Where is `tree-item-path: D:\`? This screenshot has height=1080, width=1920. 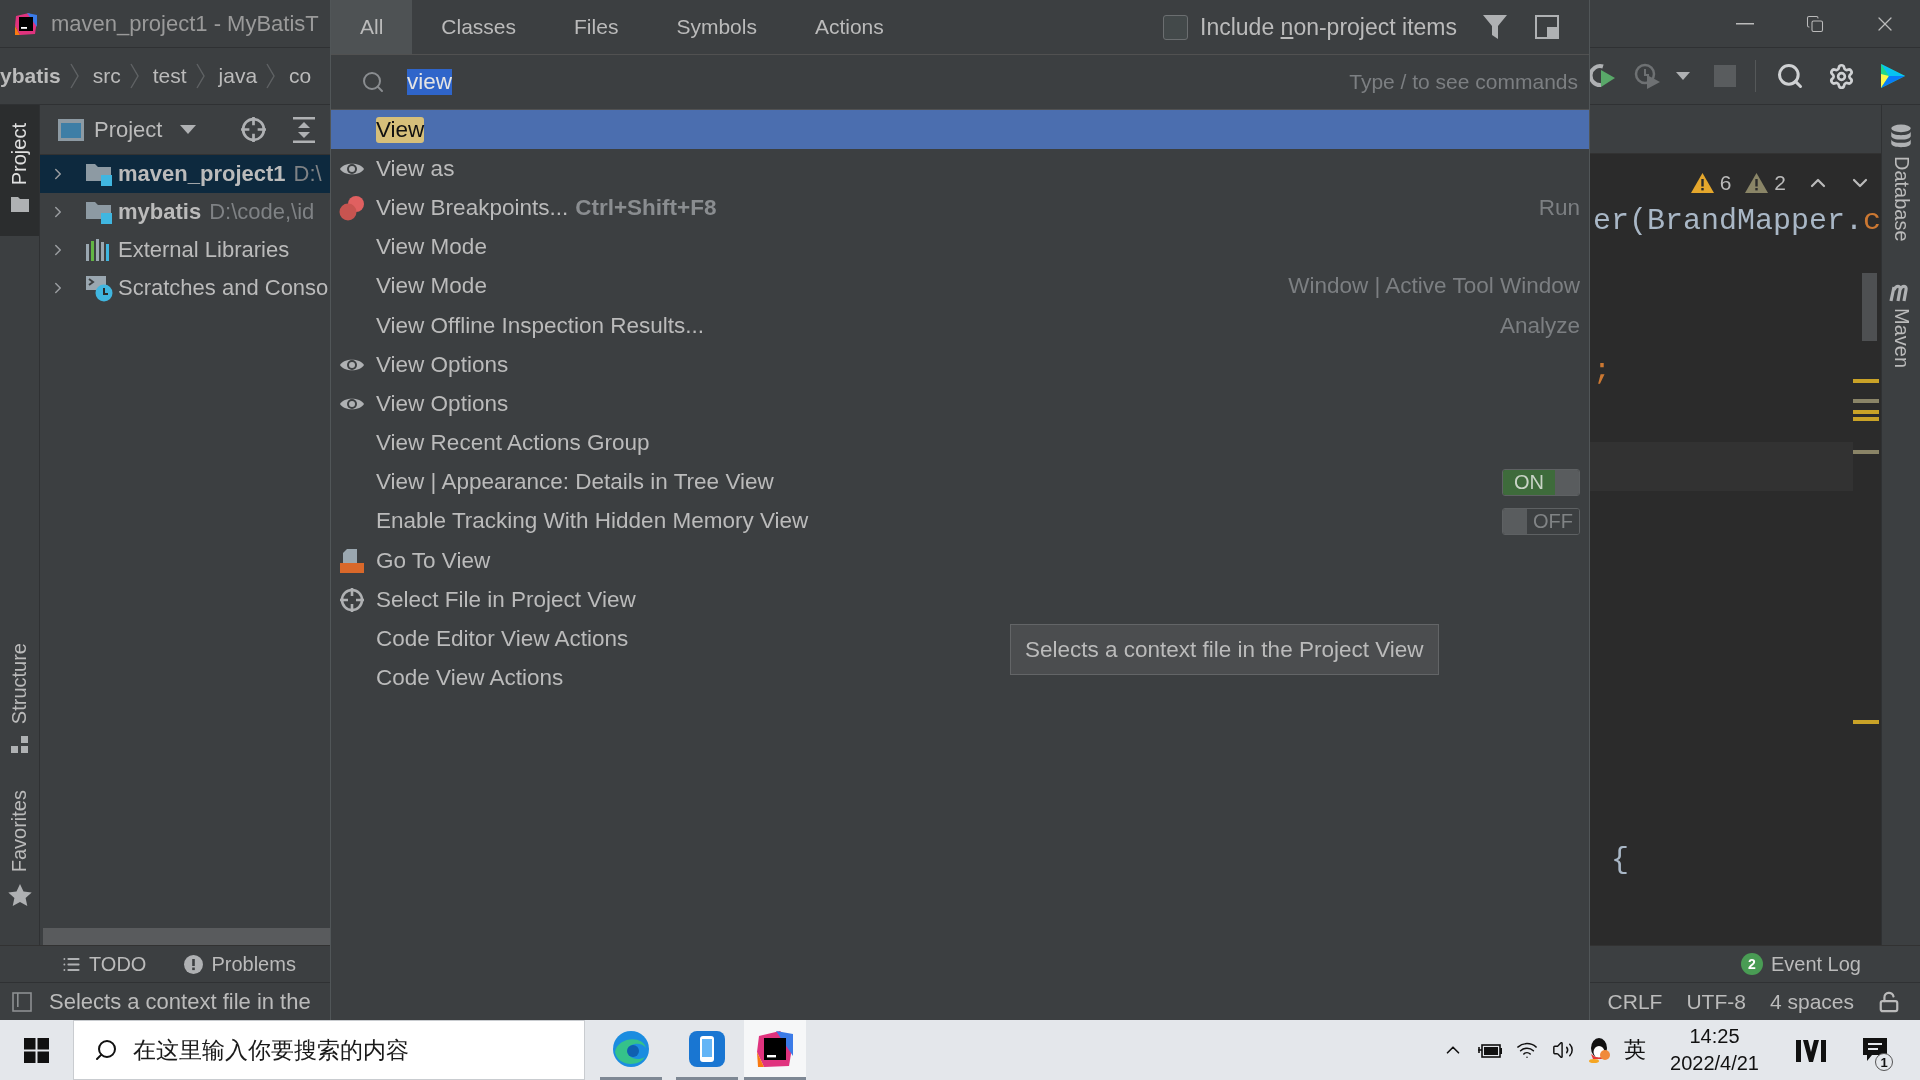
tree-item-path: D:\ is located at coordinates (307, 174).